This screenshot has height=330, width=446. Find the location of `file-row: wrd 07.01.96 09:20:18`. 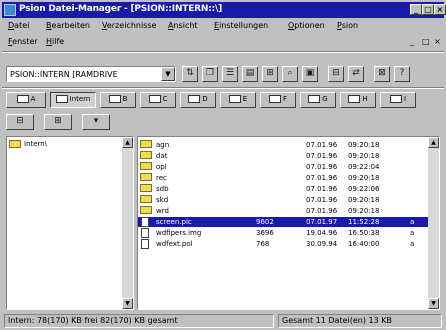

file-row: wrd 07.01.96 09:20:18 is located at coordinates (283, 211).